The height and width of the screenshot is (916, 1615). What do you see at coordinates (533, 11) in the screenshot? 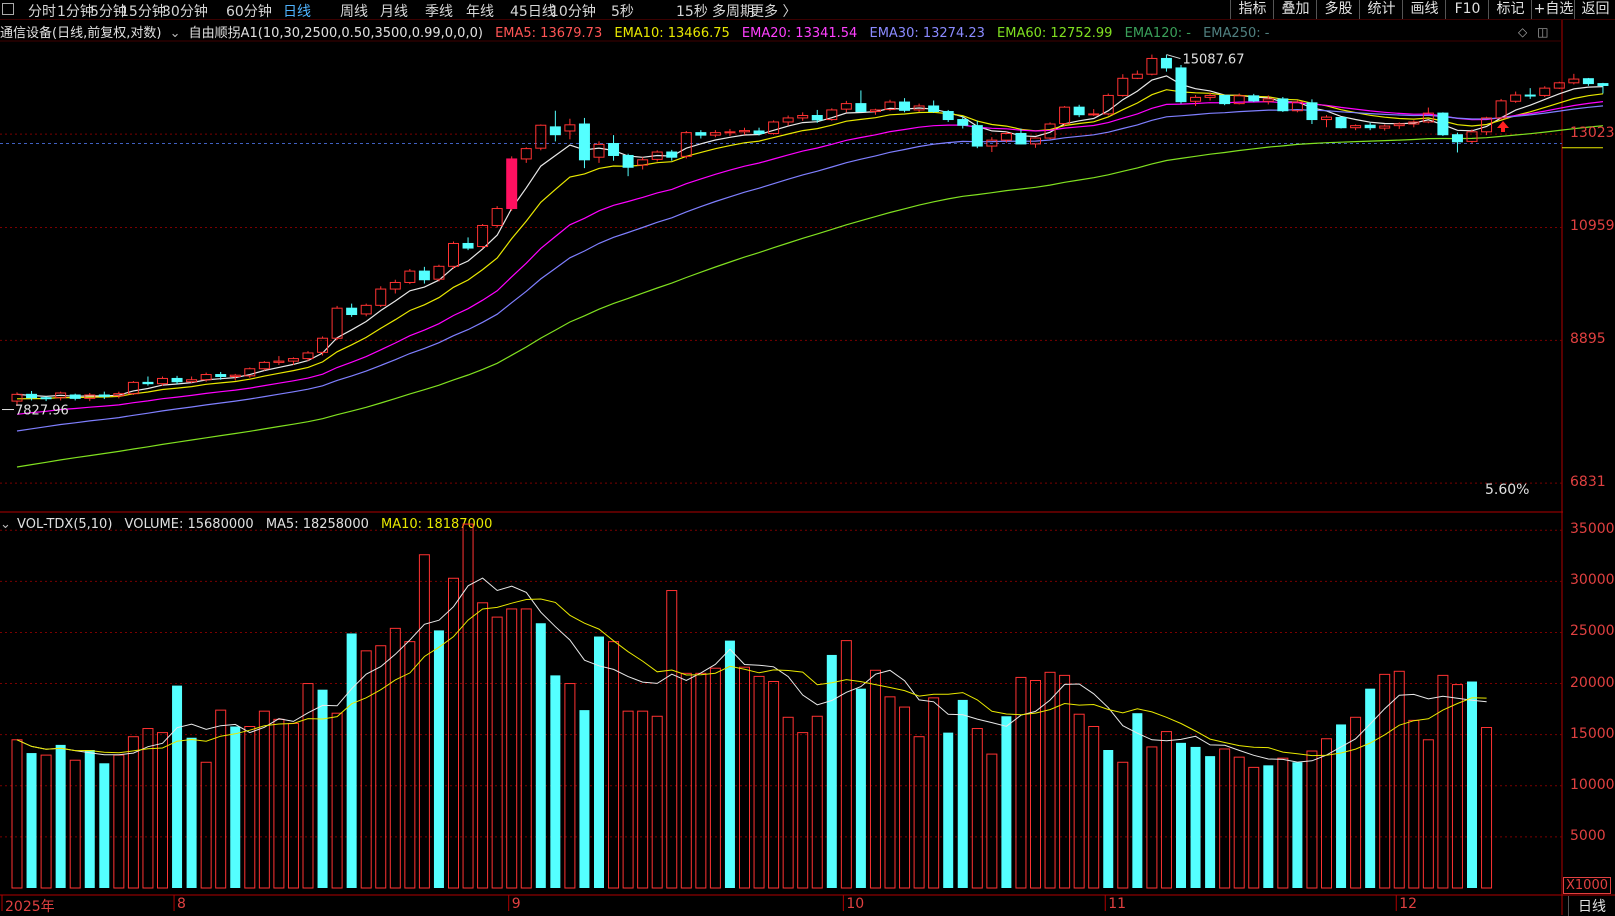
I see `period-tab: 45日线` at bounding box center [533, 11].